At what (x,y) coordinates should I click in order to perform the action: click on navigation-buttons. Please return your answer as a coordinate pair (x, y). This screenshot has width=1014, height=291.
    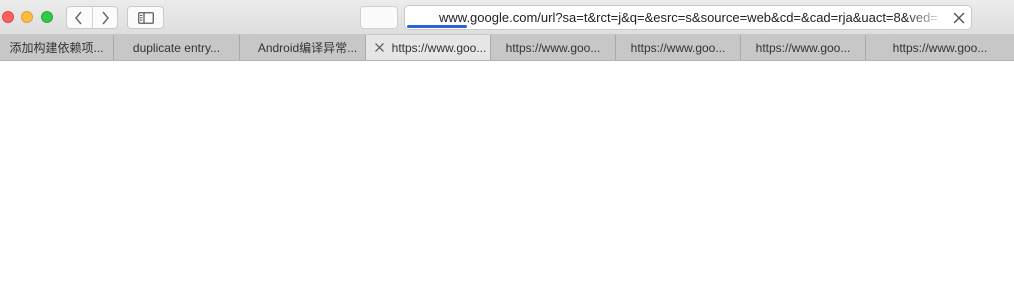
    Looking at the image, I should click on (92, 17).